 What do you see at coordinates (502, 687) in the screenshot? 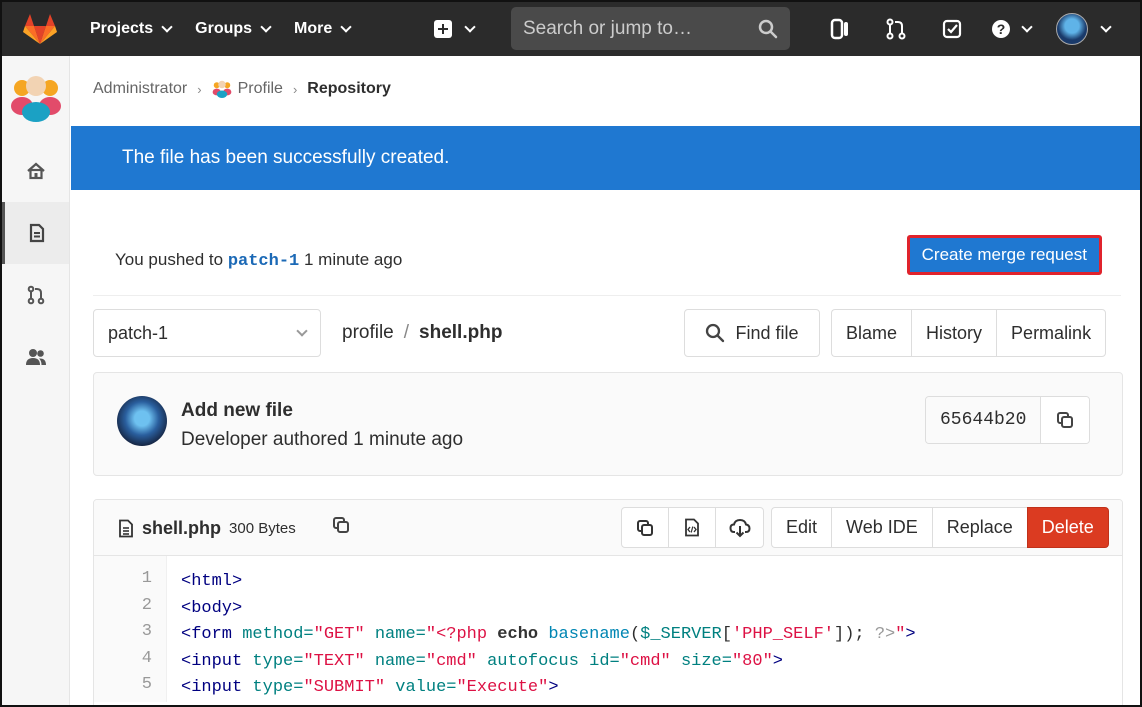
I see `token: "Execute"` at bounding box center [502, 687].